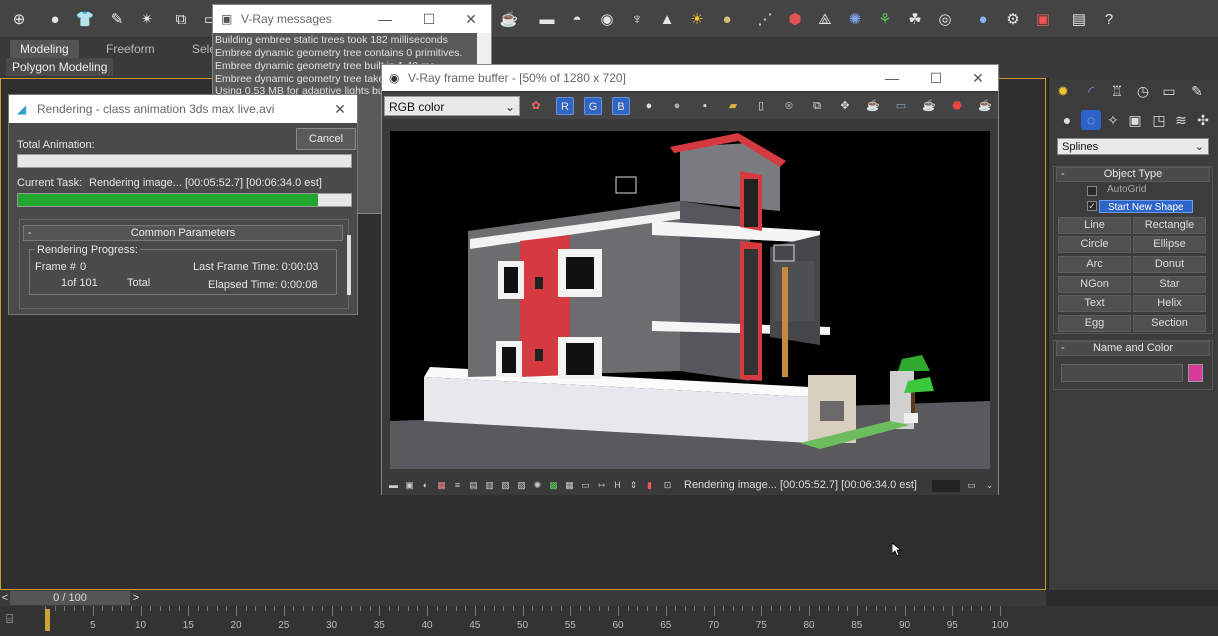 Image resolution: width=1218 pixels, height=636 pixels. I want to click on keyframe-icon: ⧉, so click(181, 19).